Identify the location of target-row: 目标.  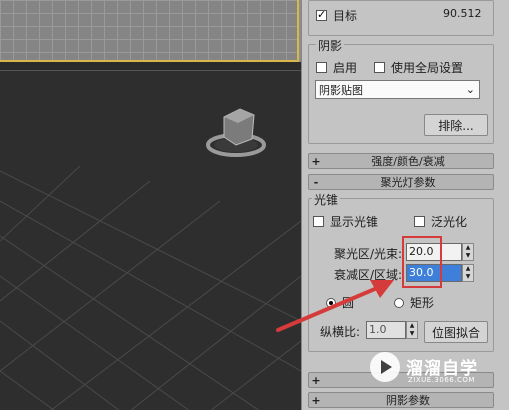
(336, 15).